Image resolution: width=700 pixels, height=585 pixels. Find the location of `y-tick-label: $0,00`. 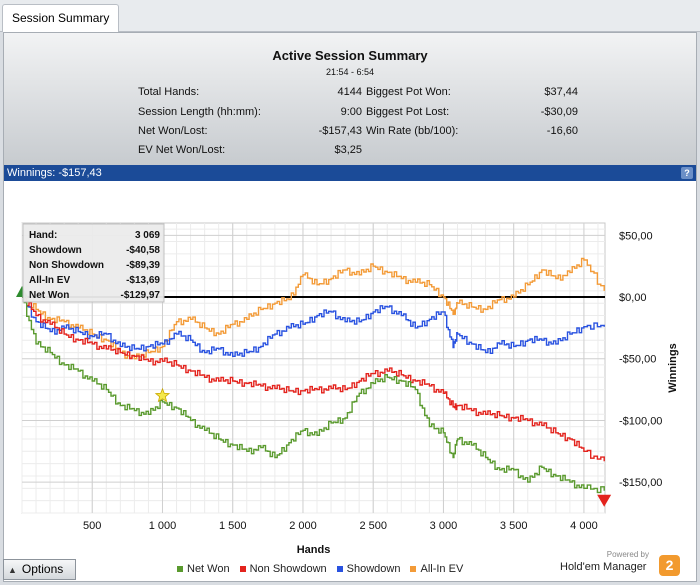

y-tick-label: $0,00 is located at coordinates (633, 298).